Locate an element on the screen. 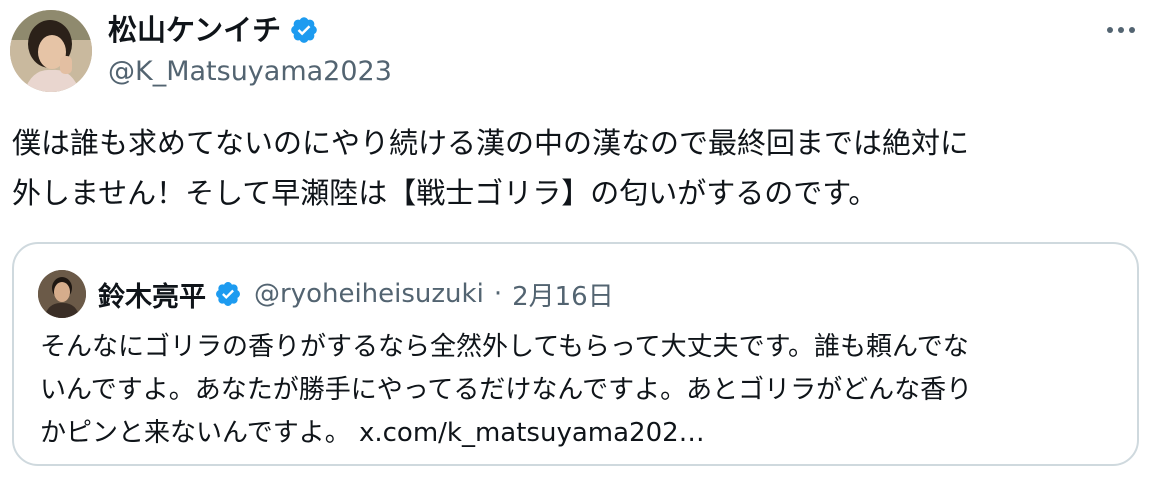 This screenshot has width=1157, height=481. author-avatar is located at coordinates (51, 51).